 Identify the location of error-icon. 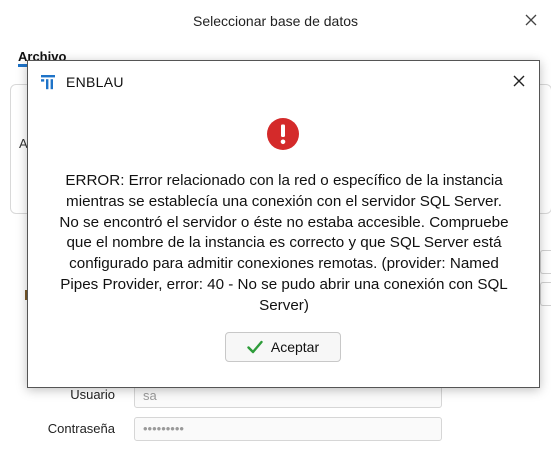
(283, 134).